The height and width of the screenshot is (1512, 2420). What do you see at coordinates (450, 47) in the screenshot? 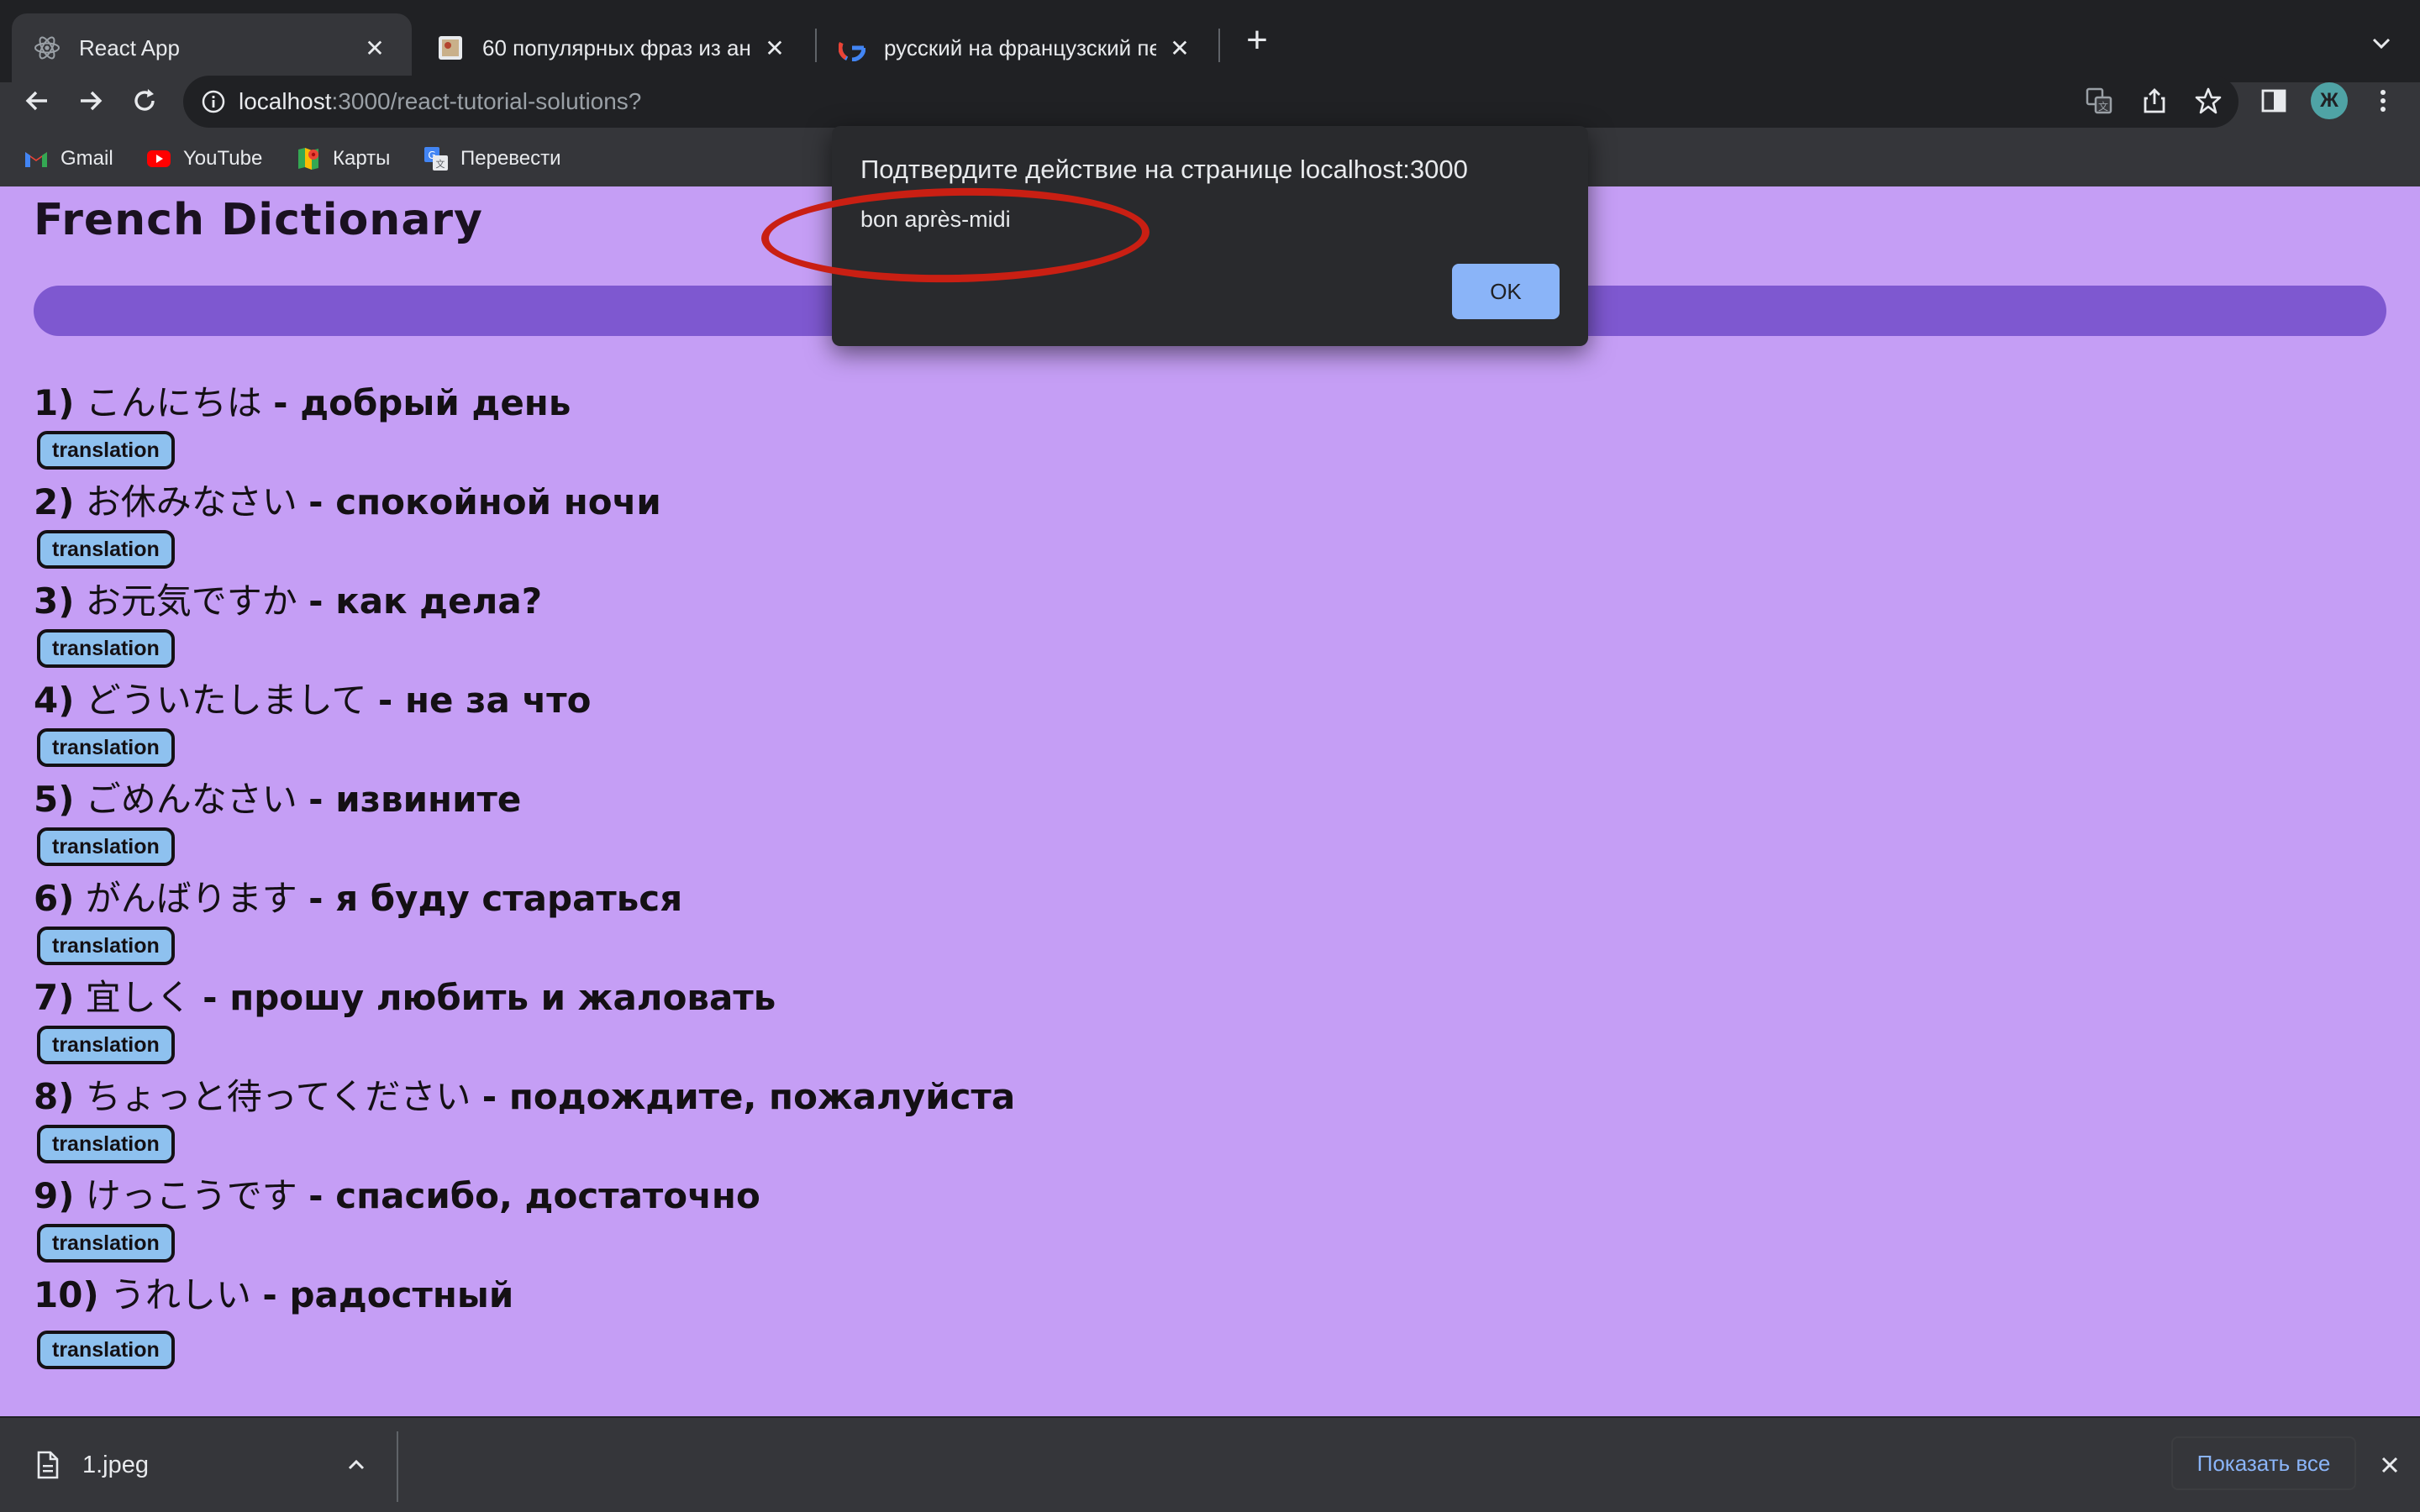
I see `image-icon` at bounding box center [450, 47].